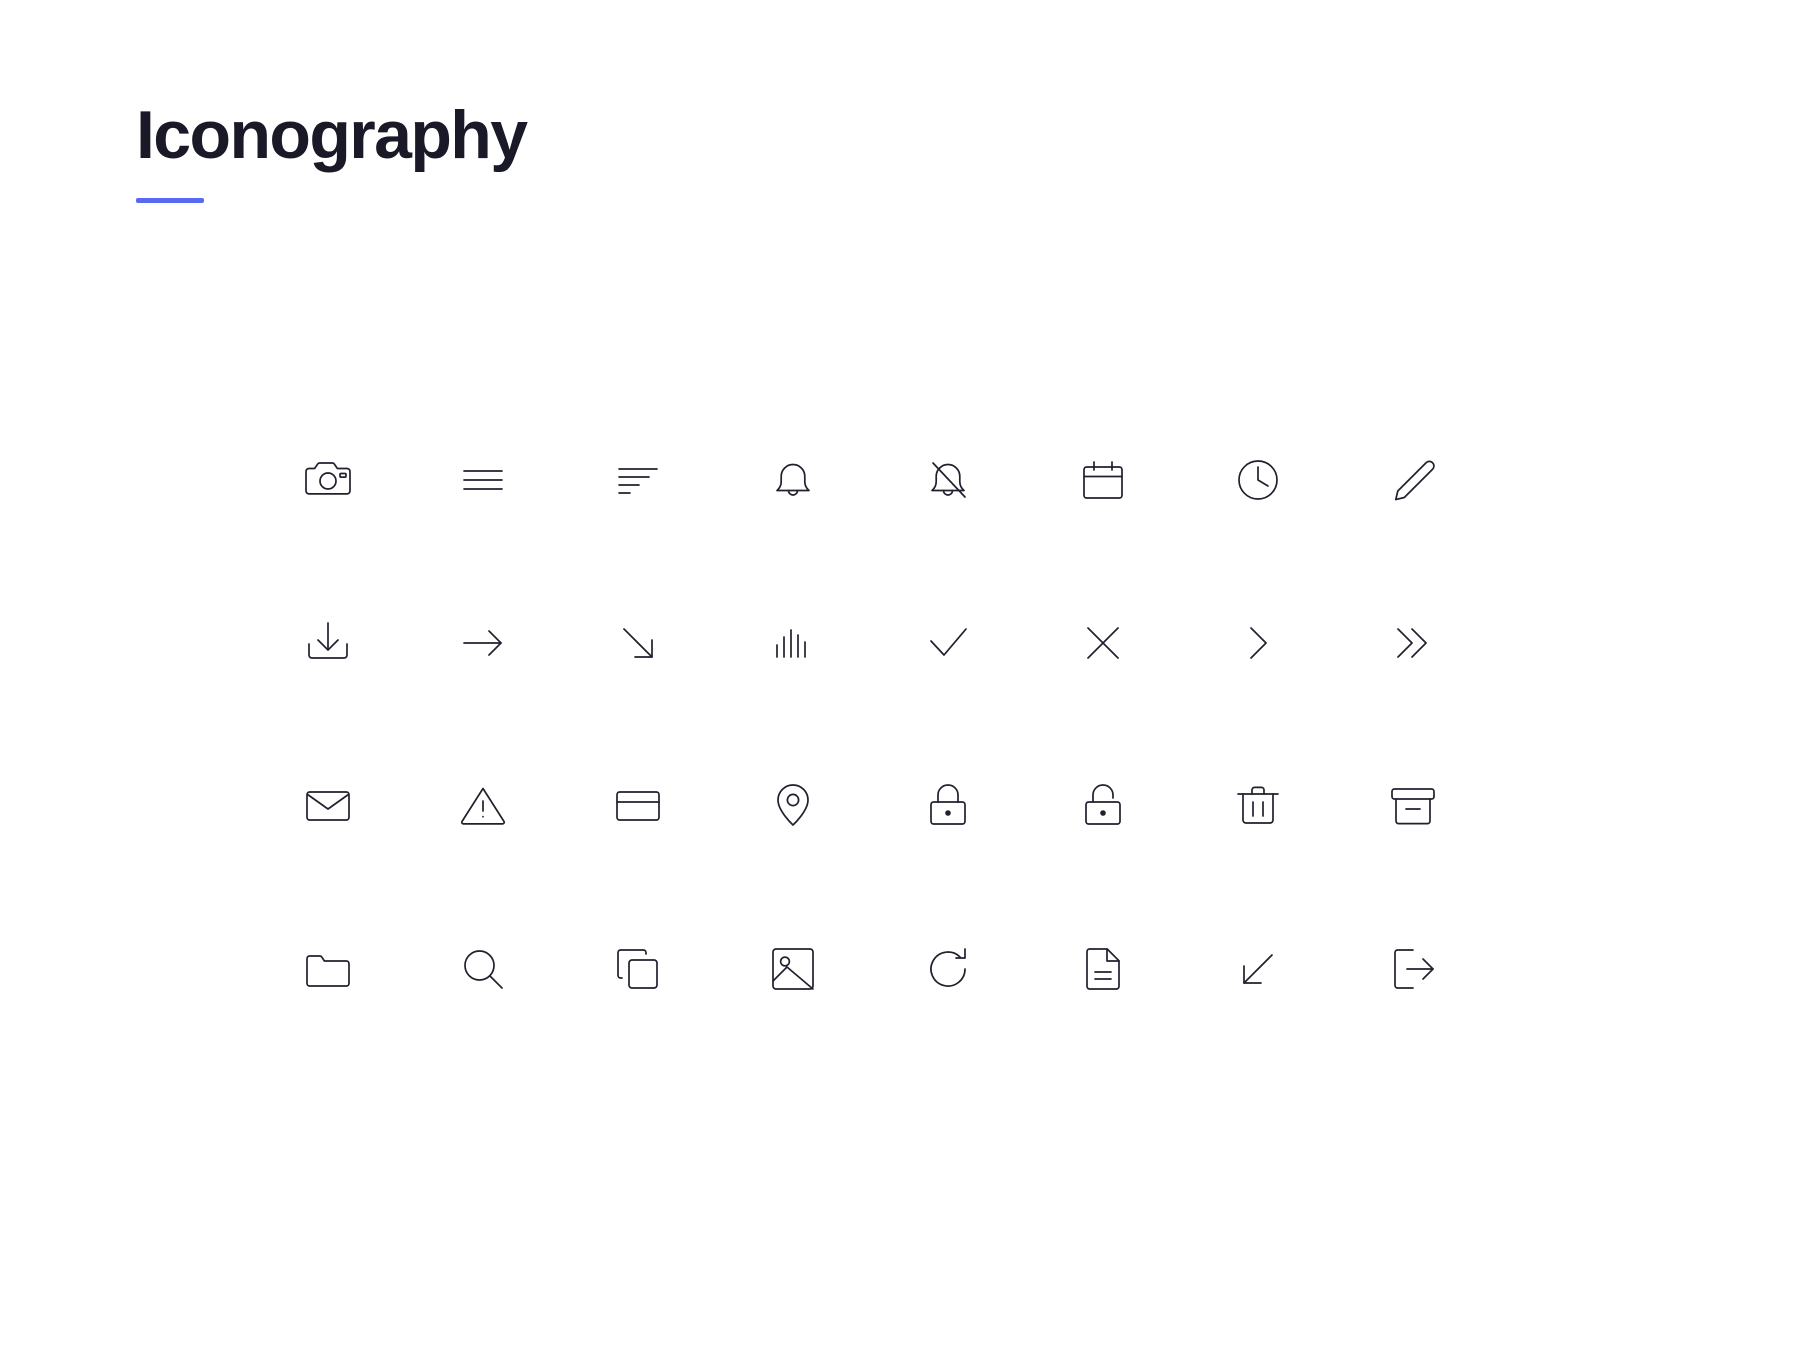  What do you see at coordinates (793, 479) in the screenshot?
I see `bell-icon` at bounding box center [793, 479].